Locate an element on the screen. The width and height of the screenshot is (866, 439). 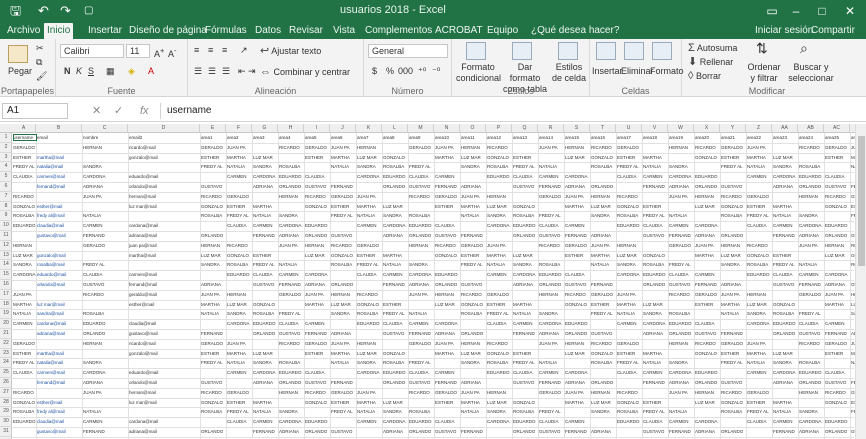
table-cell: cardona@mail is located at coordinates (59, 324).